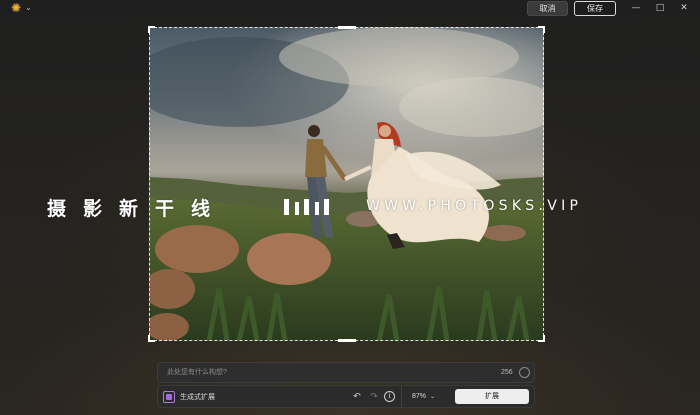 This screenshot has width=700, height=415. Describe the element at coordinates (507, 372) in the screenshot. I see `char-count: 256` at that location.